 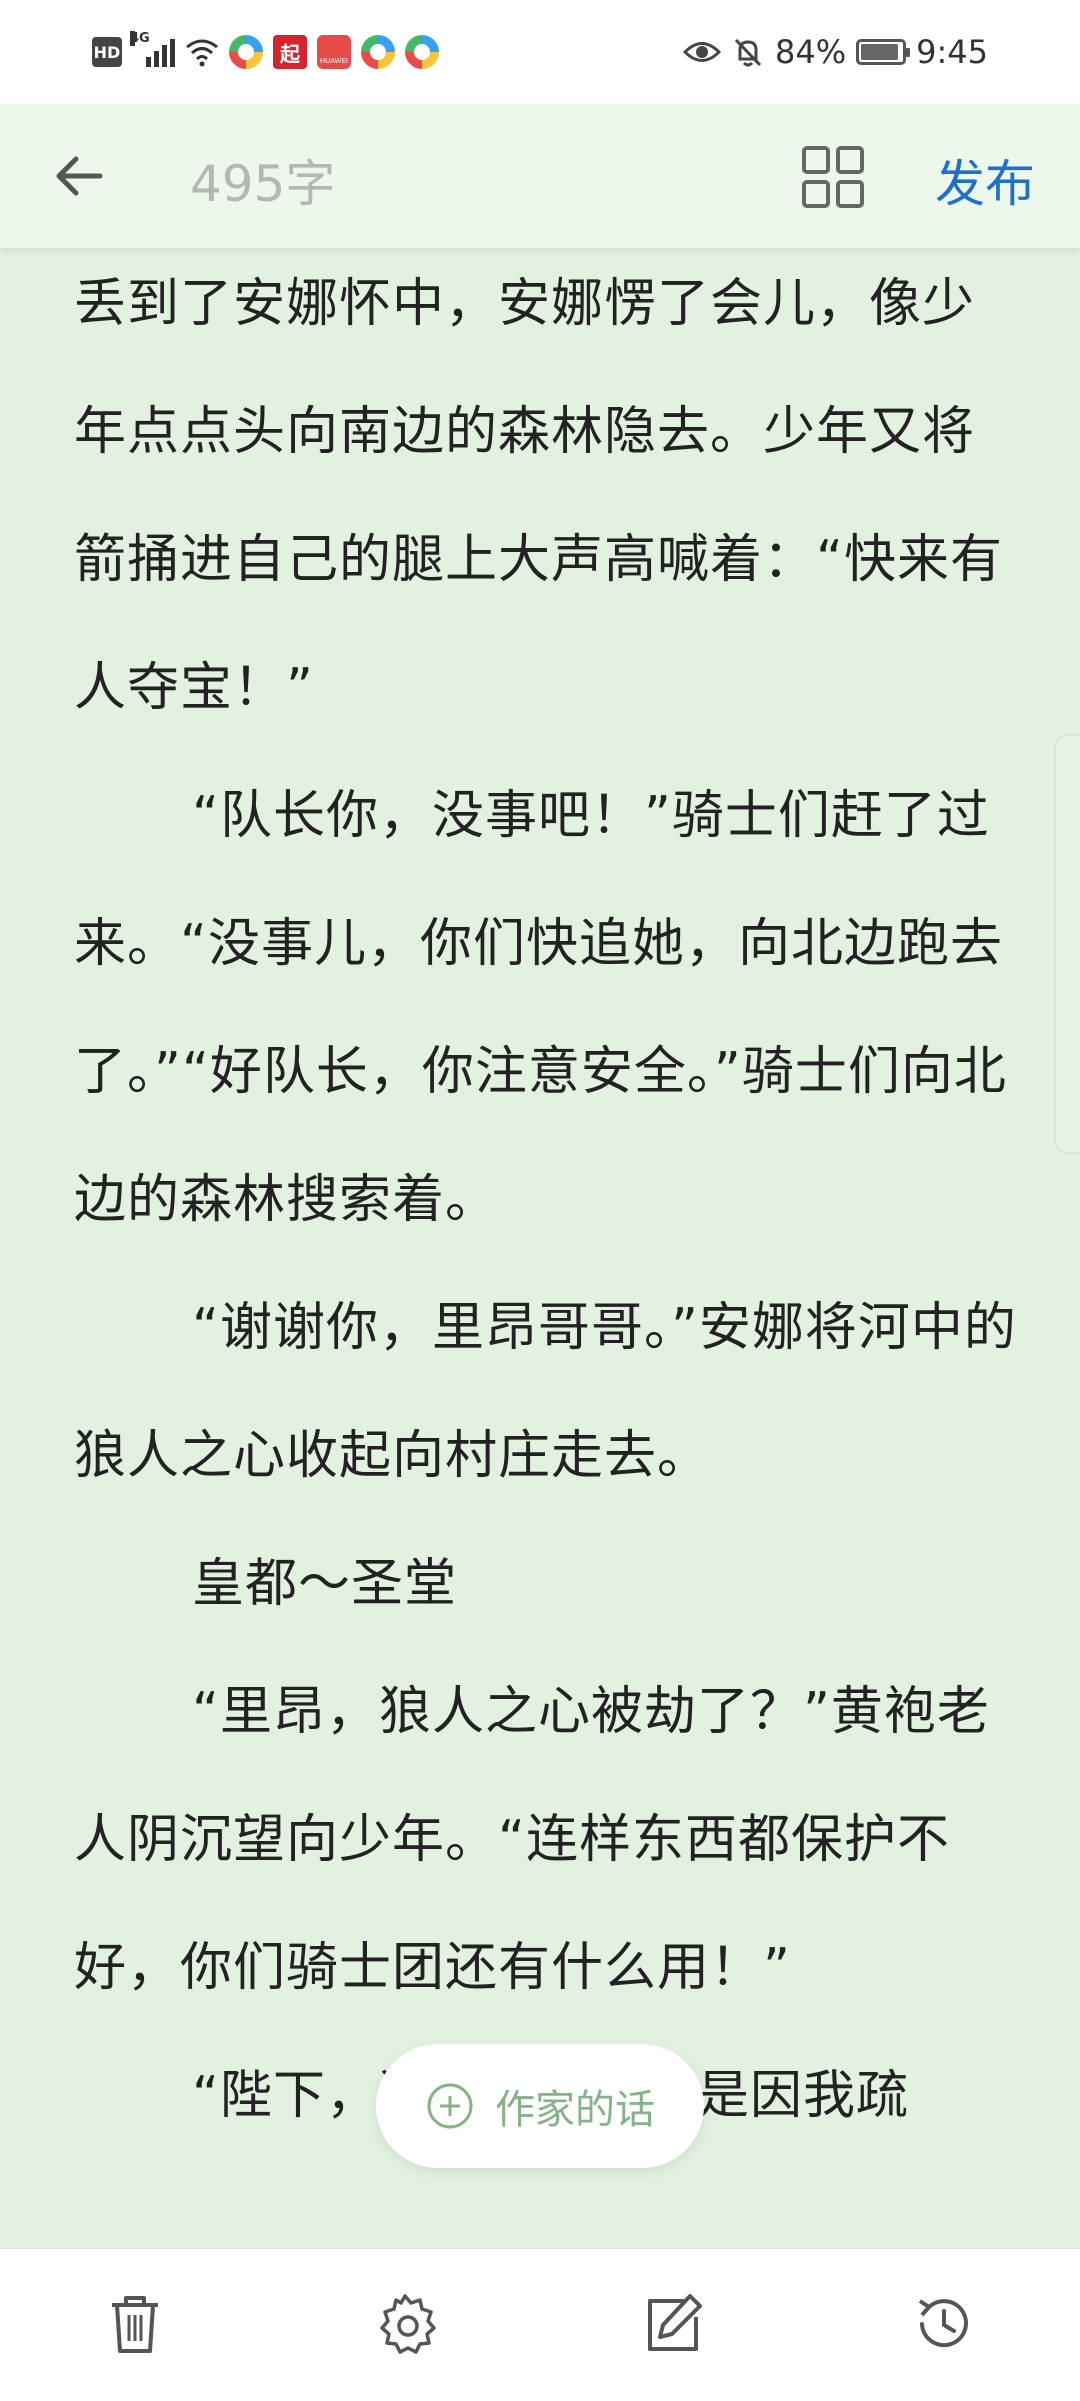 I want to click on history-icon, so click(x=943, y=2324).